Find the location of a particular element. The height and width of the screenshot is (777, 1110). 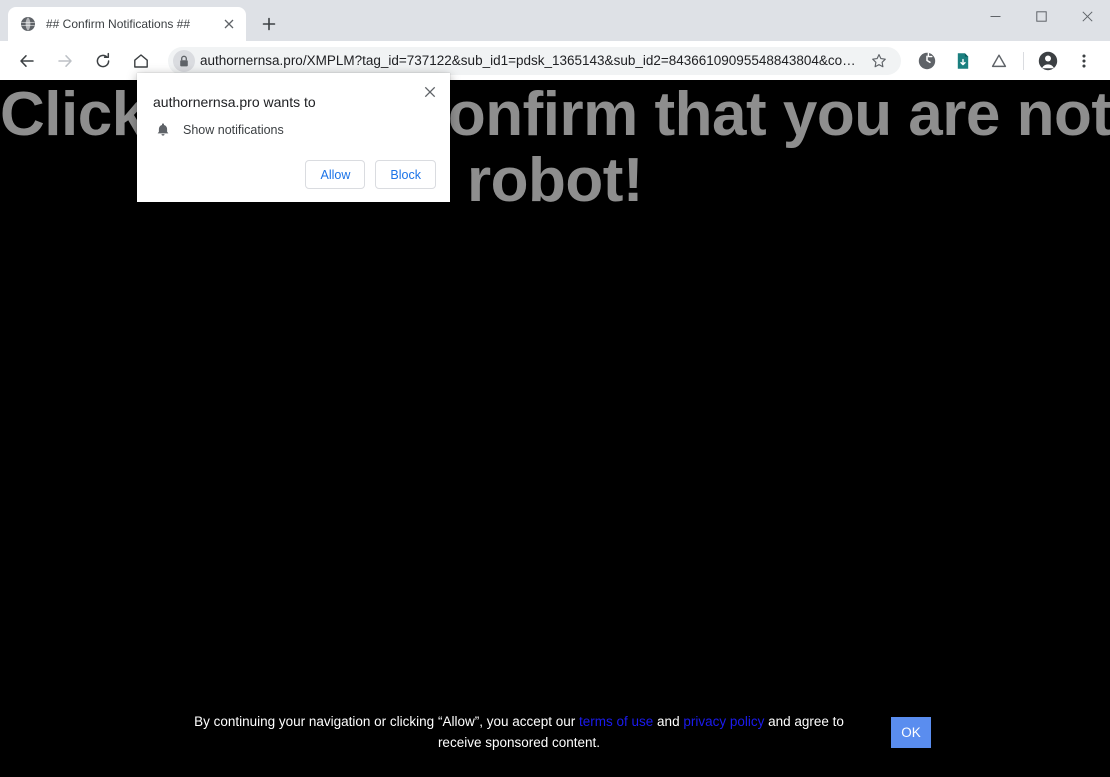

permission-dialog-title: authornernsa.pro wants to is located at coordinates (234, 102).